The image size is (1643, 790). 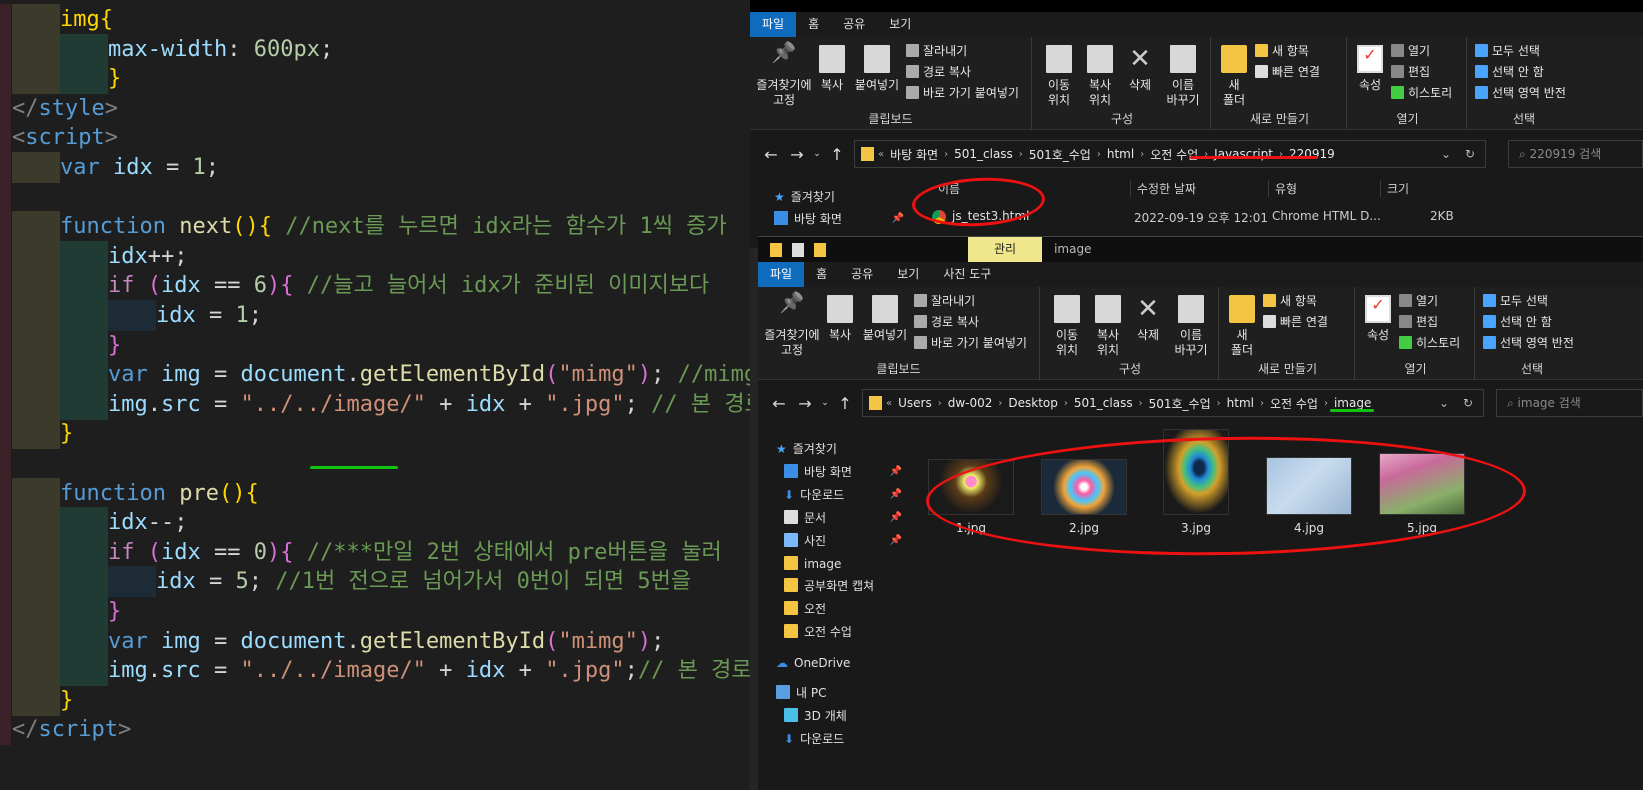 What do you see at coordinates (840, 319) in the screenshot?
I see `copy-button: 복사` at bounding box center [840, 319].